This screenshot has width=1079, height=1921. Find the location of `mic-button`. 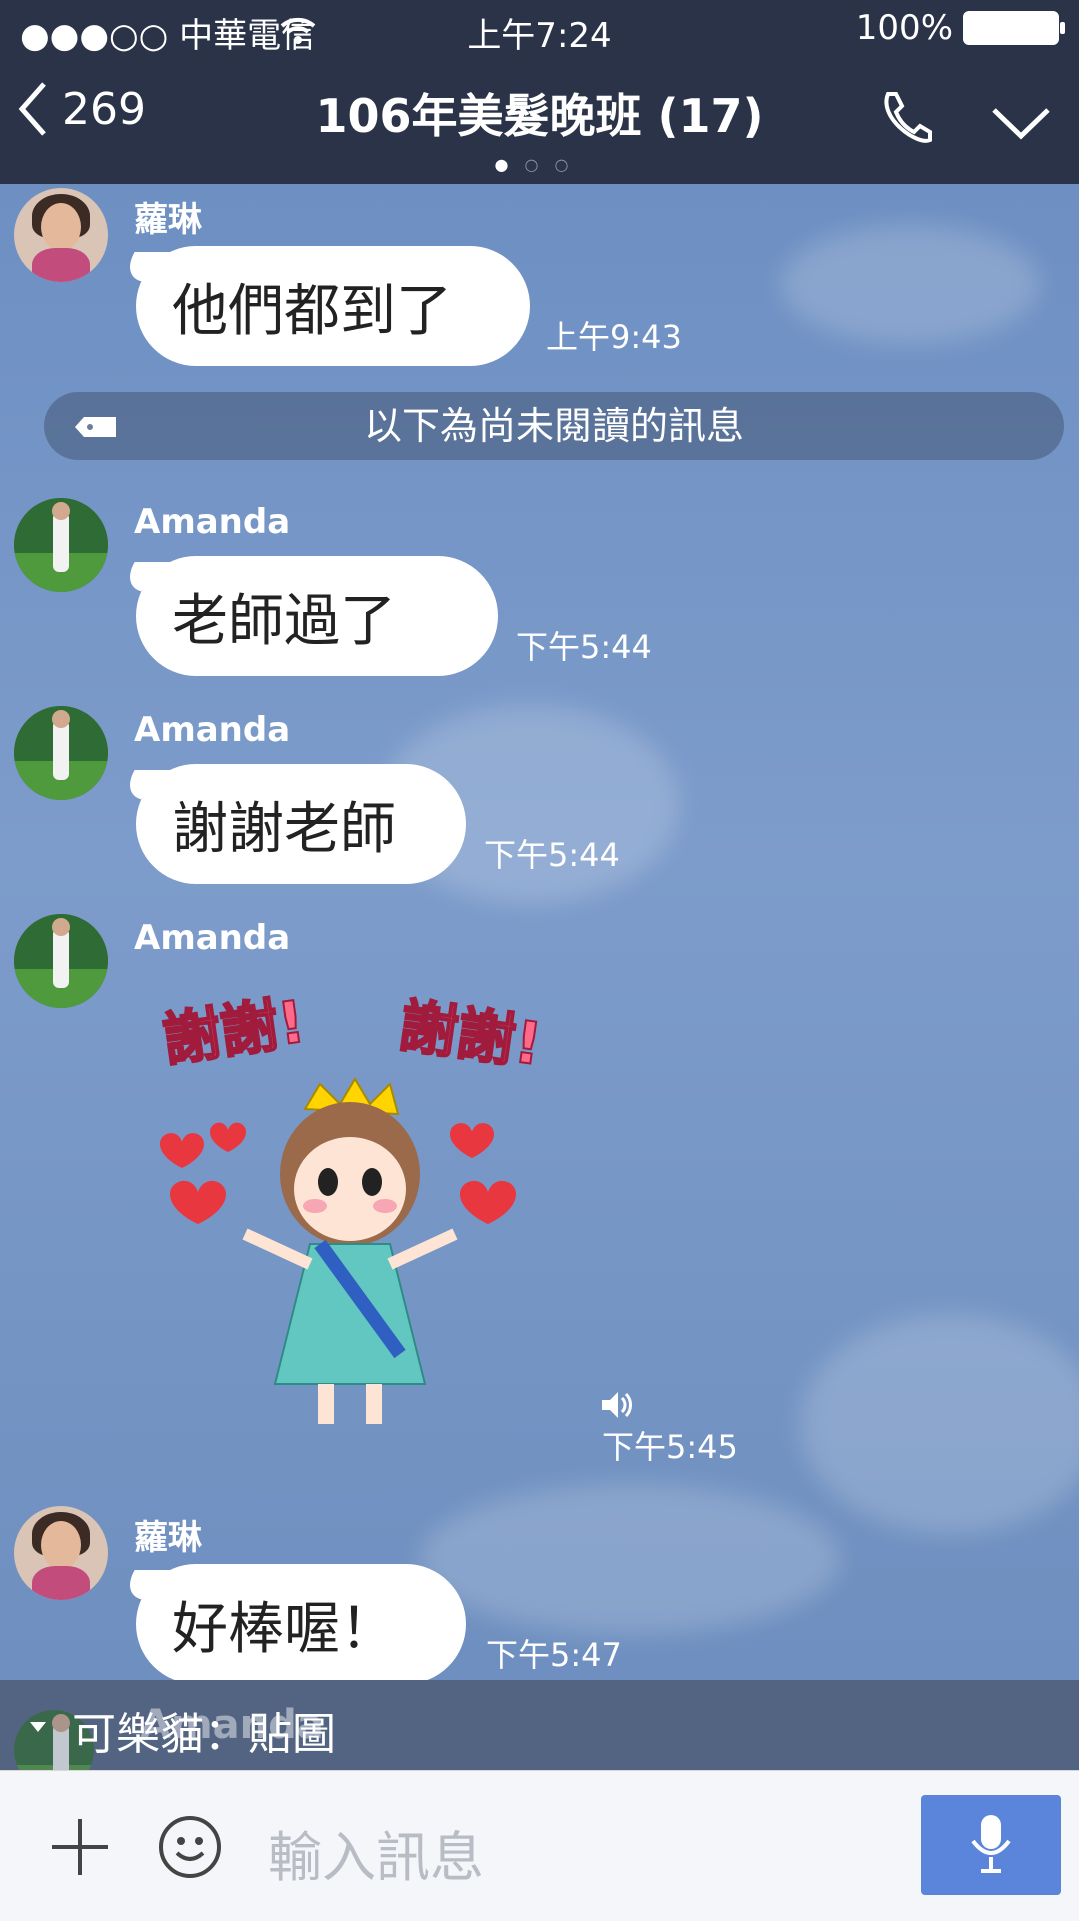

mic-button is located at coordinates (991, 1845).